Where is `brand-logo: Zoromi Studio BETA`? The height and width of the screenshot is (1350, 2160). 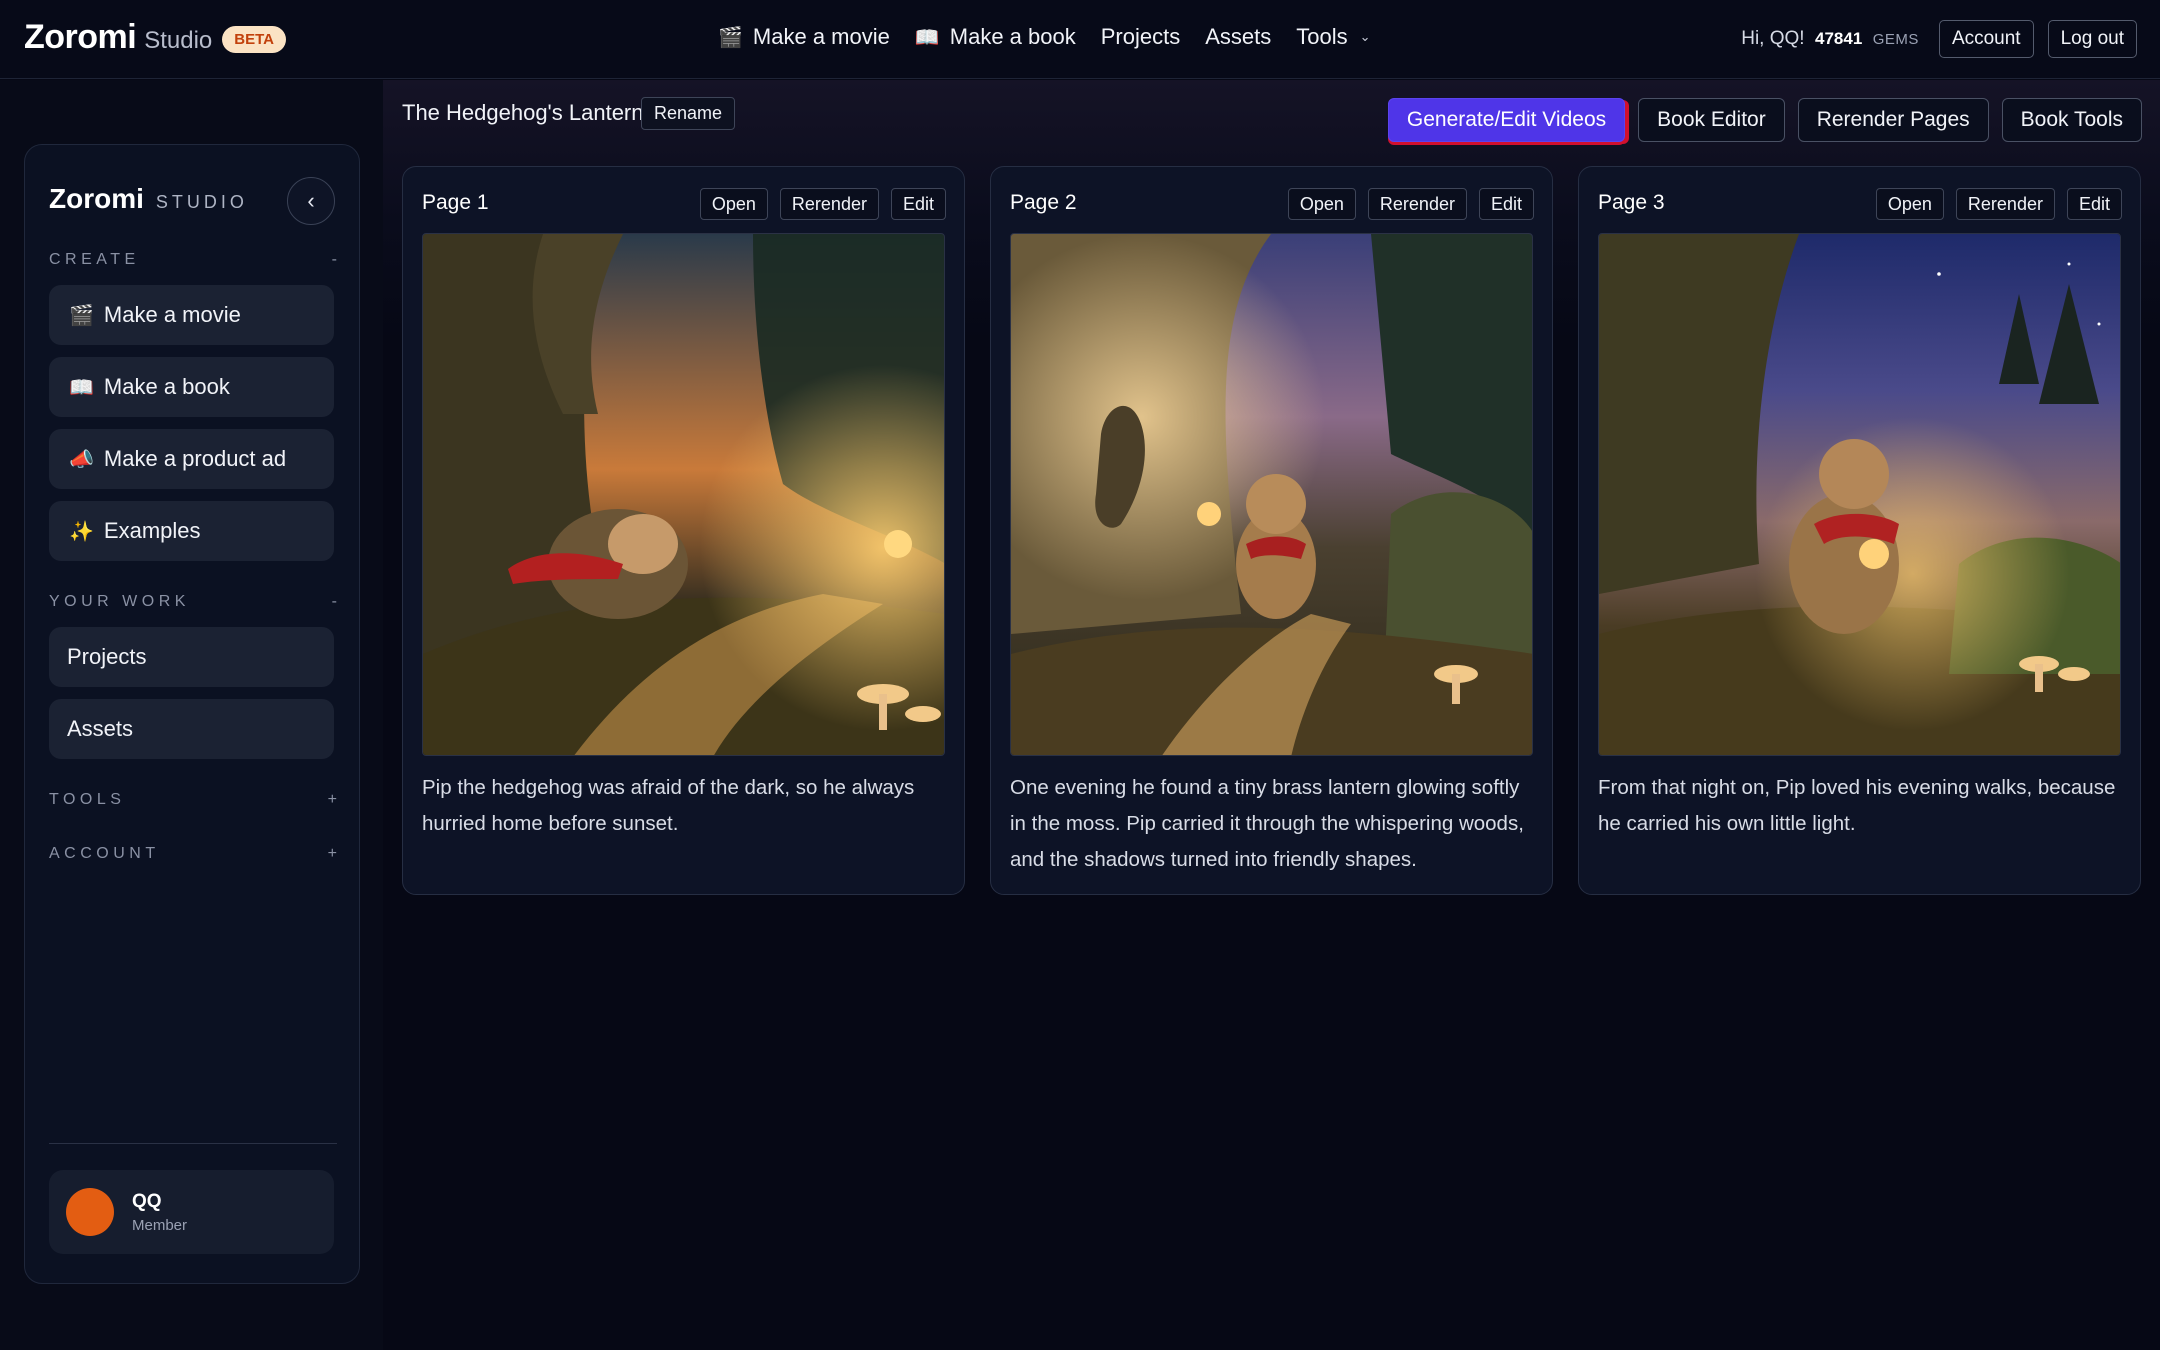
brand-logo: Zoromi Studio BETA is located at coordinates (155, 37).